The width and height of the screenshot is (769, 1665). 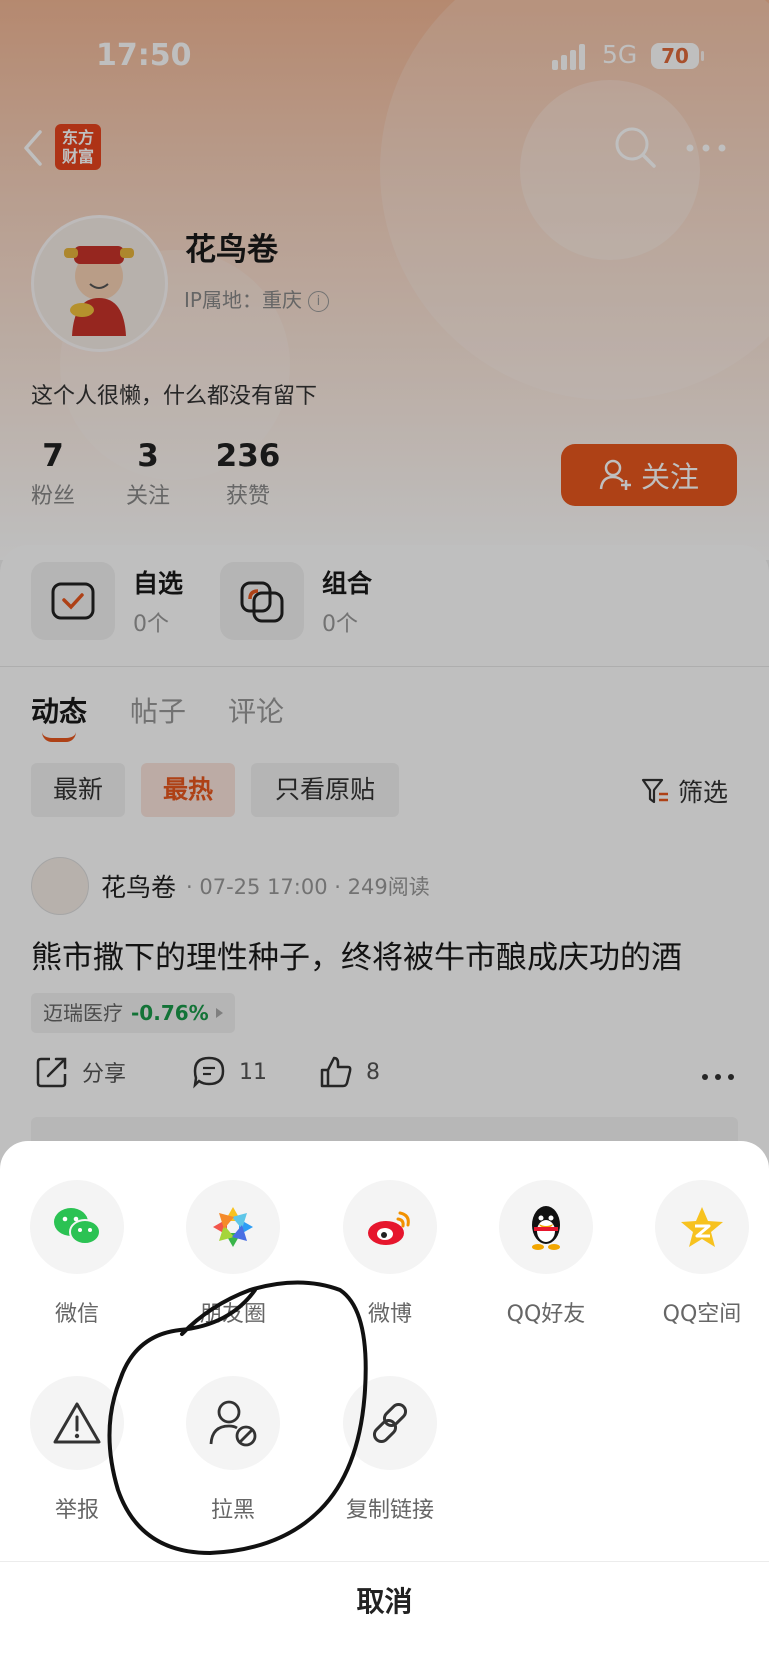 I want to click on share-qq: QQ好友, so click(x=546, y=1254).